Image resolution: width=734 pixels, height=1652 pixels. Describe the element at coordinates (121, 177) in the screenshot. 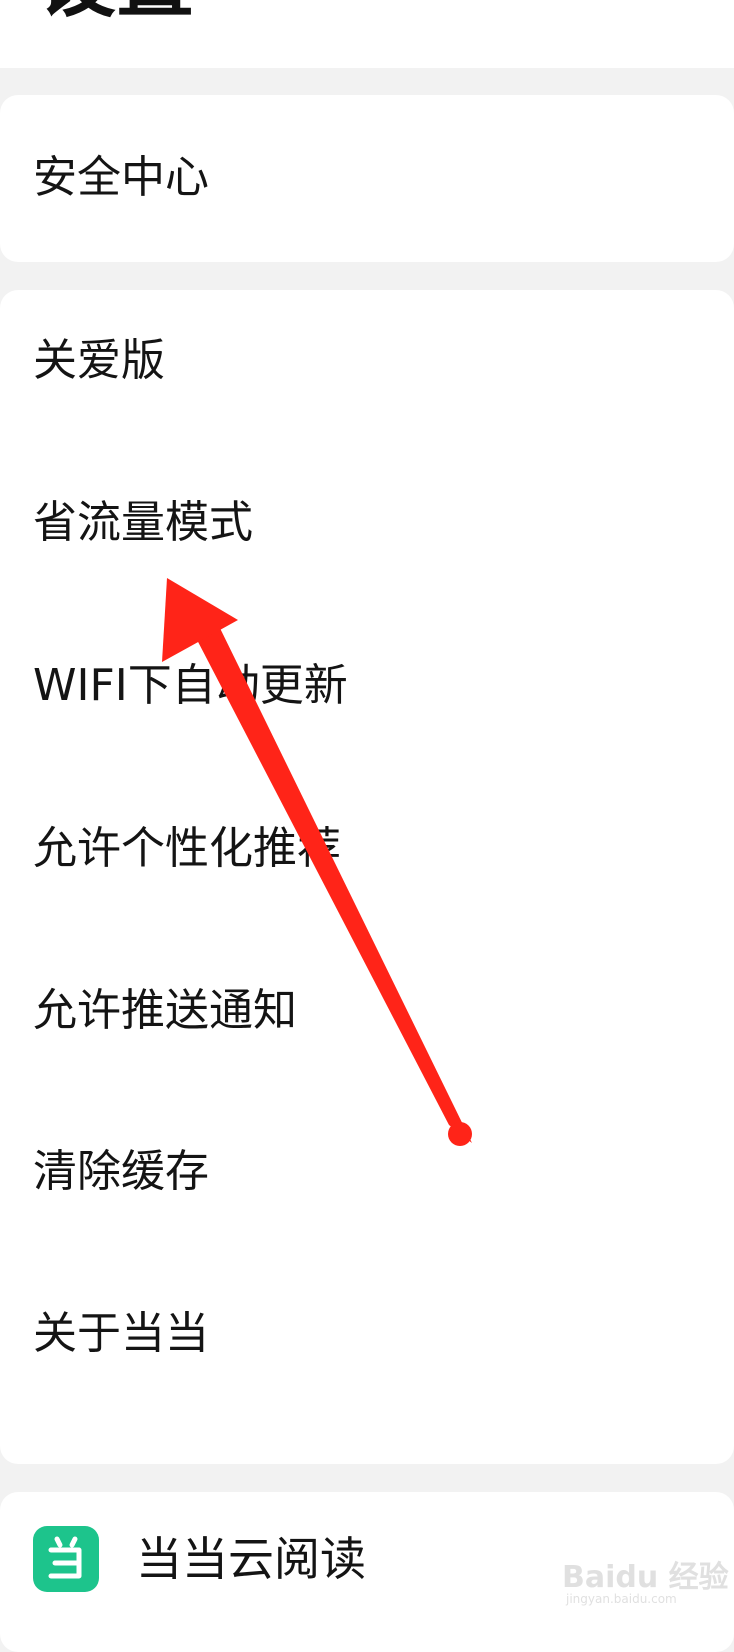

I see `settings-item-label: 安全中心` at that location.